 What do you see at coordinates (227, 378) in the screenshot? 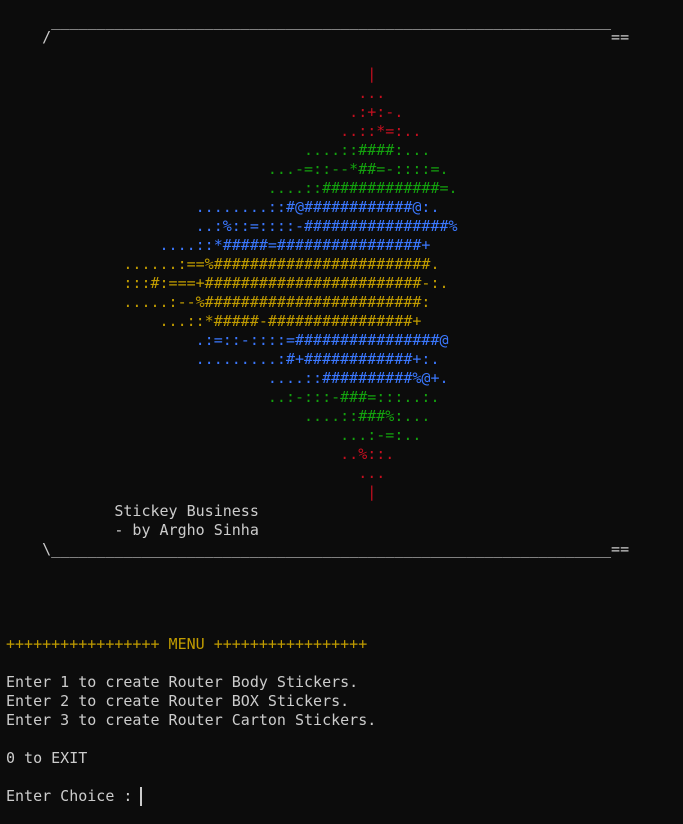
I see `art-line: ....::##########%@+.` at bounding box center [227, 378].